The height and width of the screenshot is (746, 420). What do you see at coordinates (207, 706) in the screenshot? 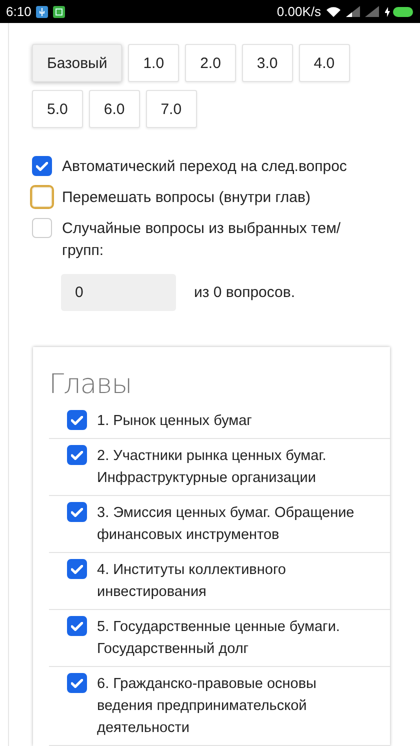
I see `chapter-label: 6. Гражданско-правовые основы ведения предпринимательской деятельности` at bounding box center [207, 706].